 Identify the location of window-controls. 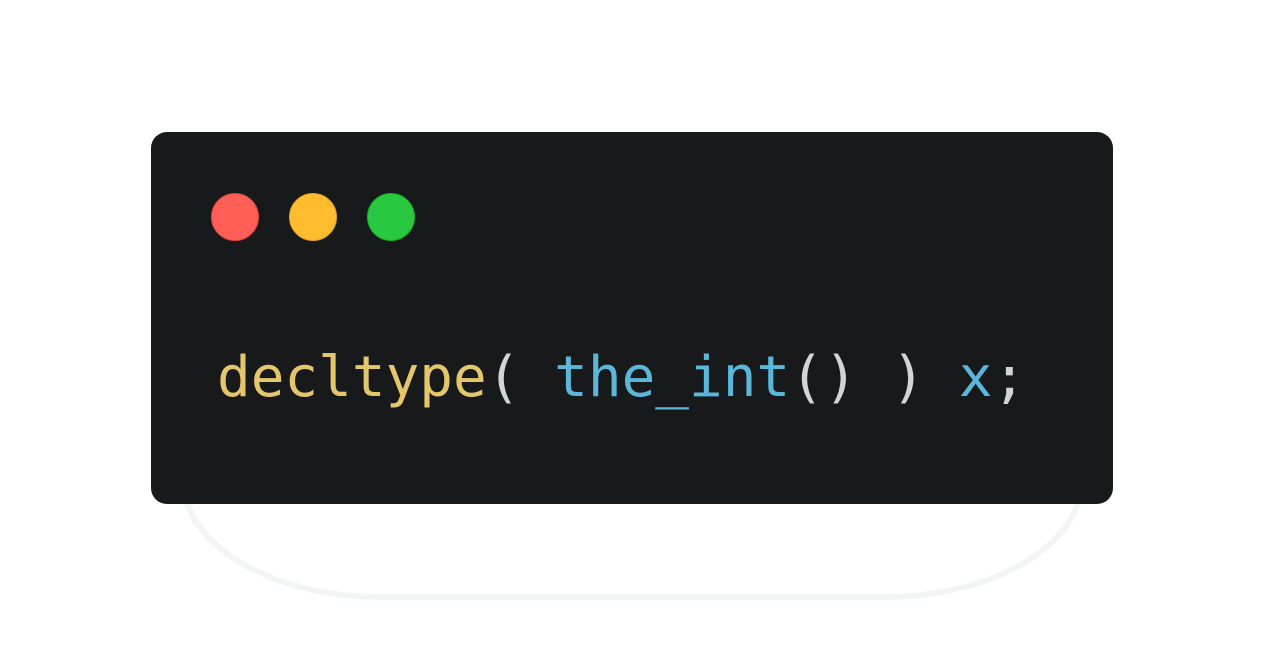
(313, 217).